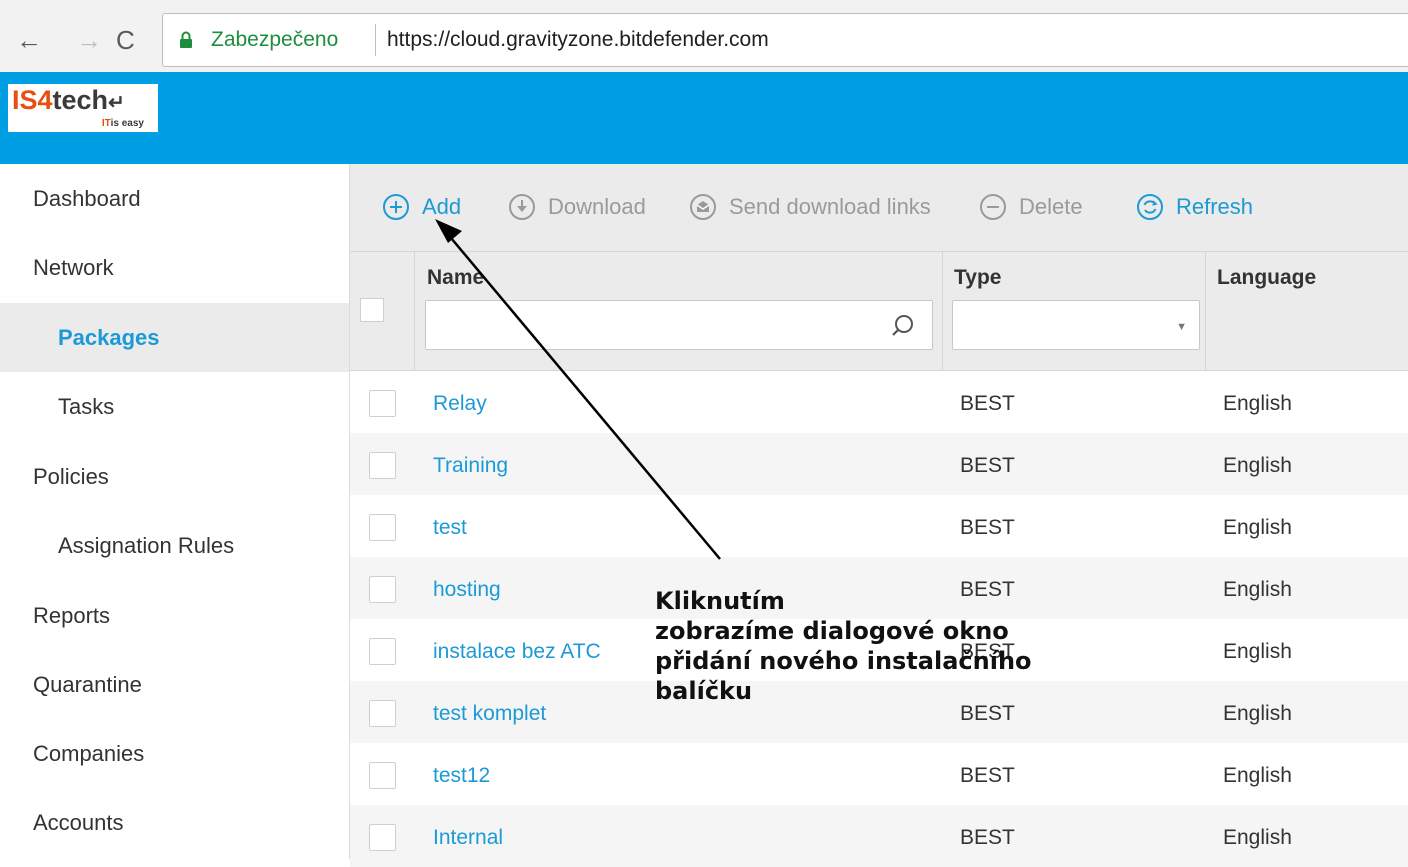  What do you see at coordinates (489, 714) in the screenshot?
I see `package-name-link: test komplet` at bounding box center [489, 714].